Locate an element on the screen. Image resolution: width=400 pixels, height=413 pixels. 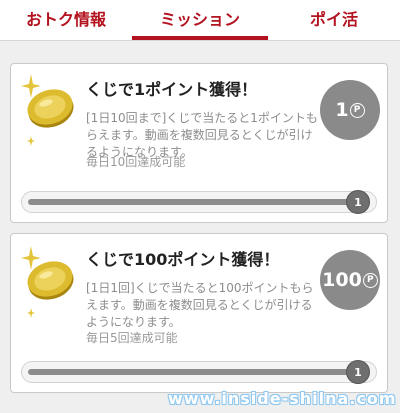
points-value: 100 is located at coordinates (342, 280).